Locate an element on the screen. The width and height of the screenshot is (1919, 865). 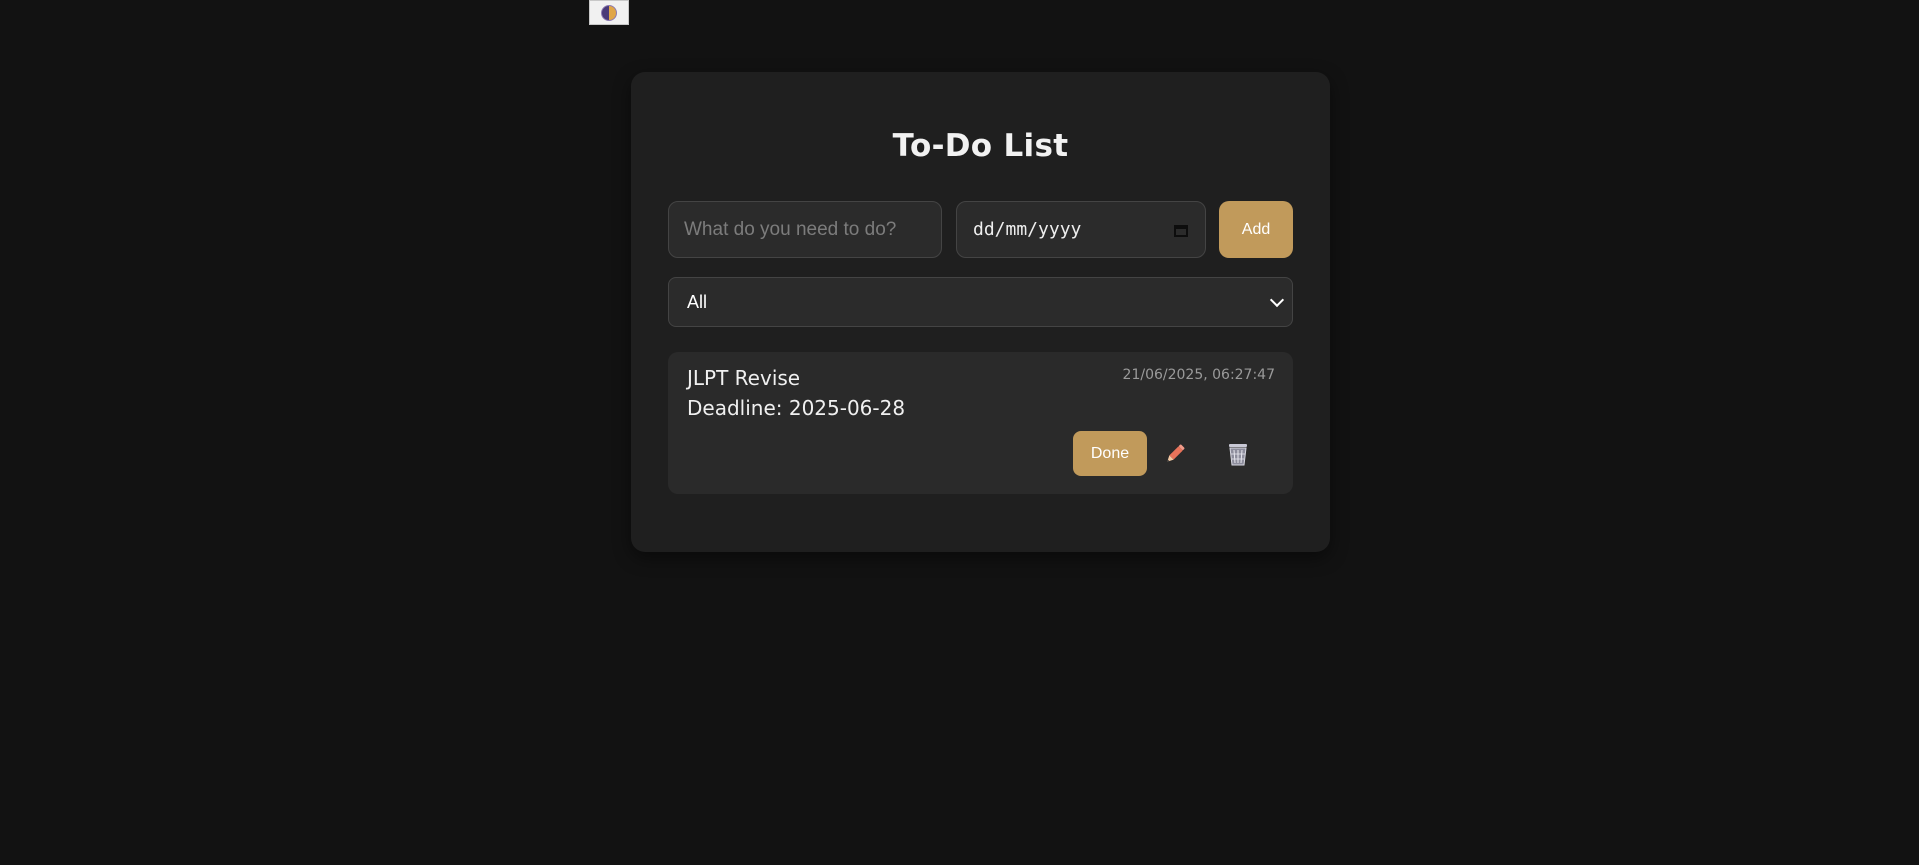
task-name: JLPT Revise is located at coordinates (744, 378).